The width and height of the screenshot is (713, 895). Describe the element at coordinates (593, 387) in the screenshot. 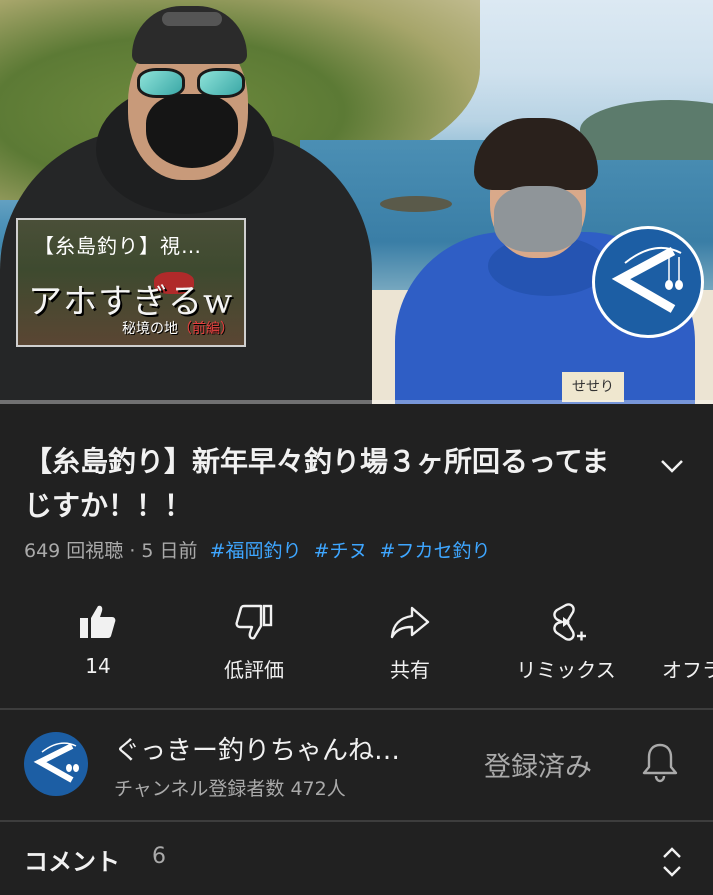

I see `shirt-tag: せせり` at that location.